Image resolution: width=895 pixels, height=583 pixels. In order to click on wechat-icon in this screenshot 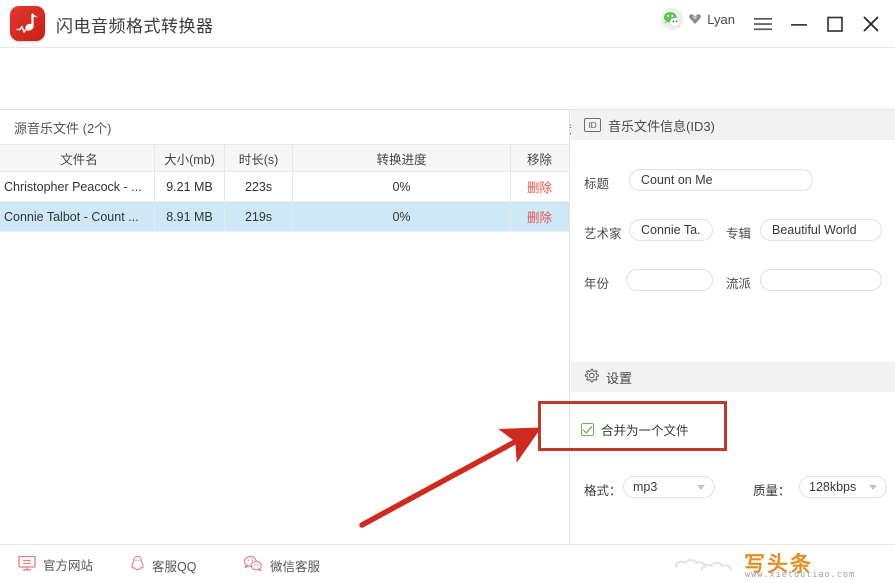, I will do `click(253, 565)`.